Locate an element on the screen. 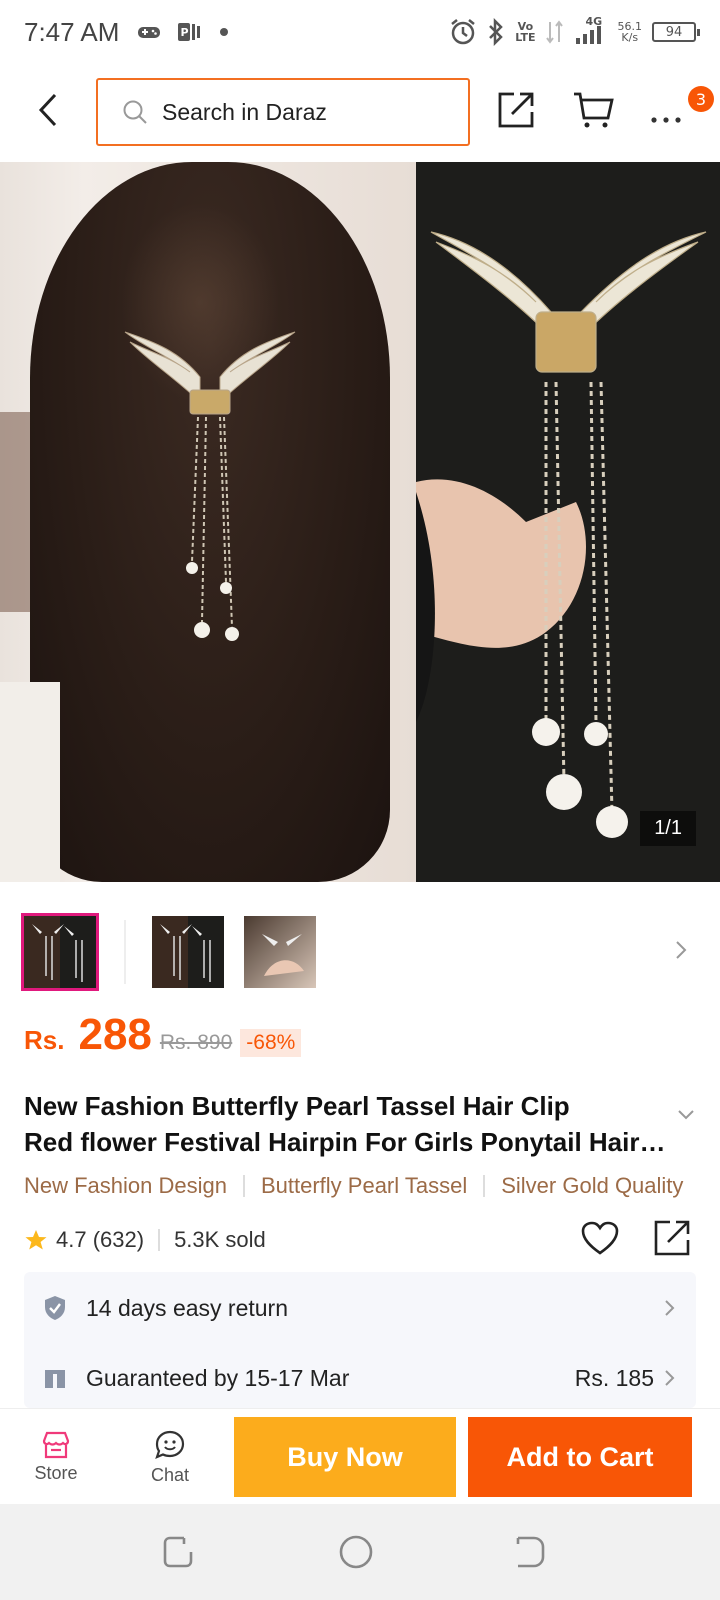 This screenshot has width=720, height=1600. delivery-fee: Rs. 185 is located at coordinates (614, 1377).